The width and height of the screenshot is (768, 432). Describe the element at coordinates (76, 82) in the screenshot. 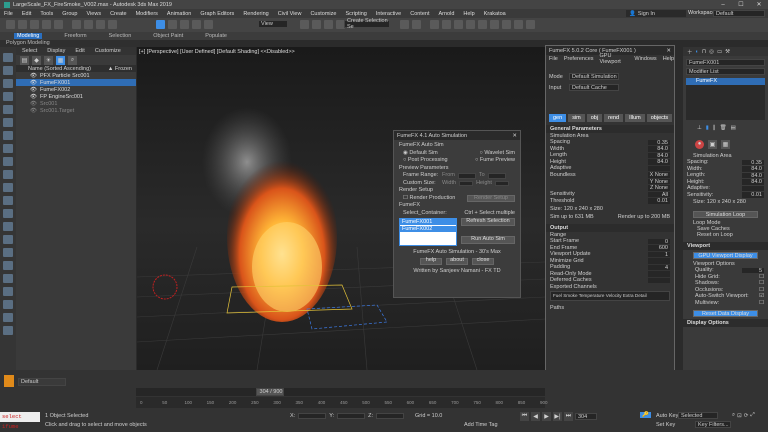

I see `scene-item: 👁 FumeFX001` at that location.